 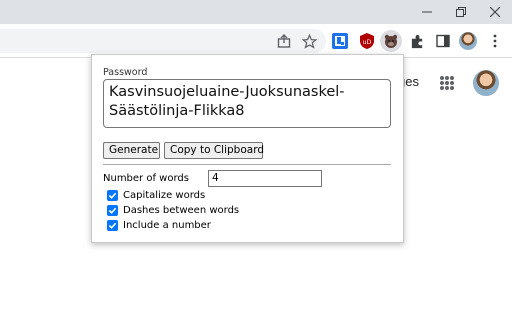 I want to click on extension-blue-icon, so click(x=340, y=41).